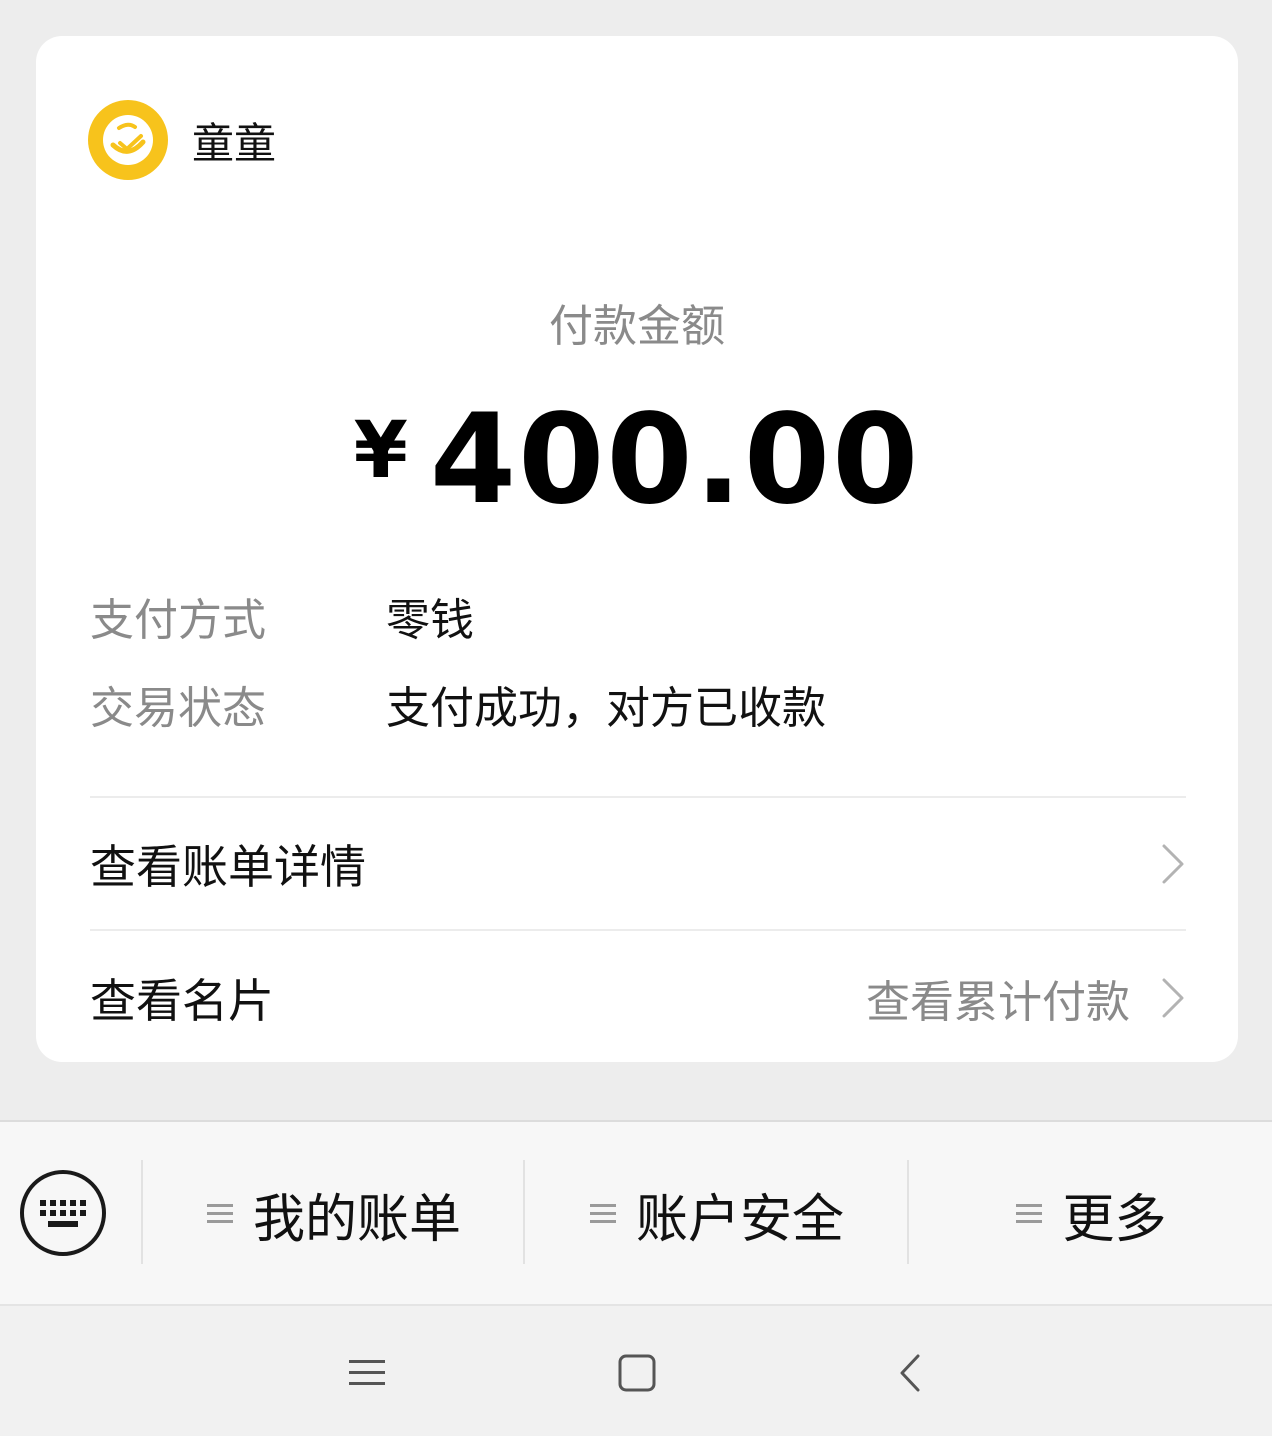  I want to click on nav-back-icon, so click(911, 1373).